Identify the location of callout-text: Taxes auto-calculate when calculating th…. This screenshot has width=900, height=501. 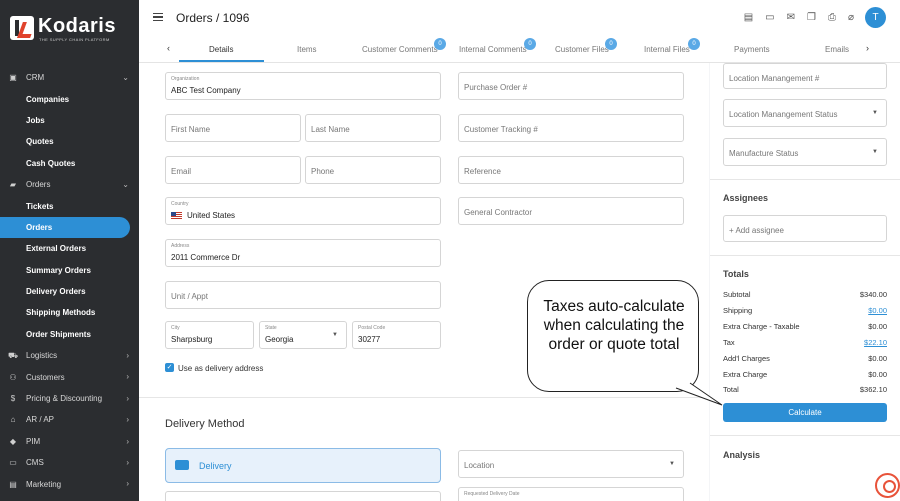
(614, 325).